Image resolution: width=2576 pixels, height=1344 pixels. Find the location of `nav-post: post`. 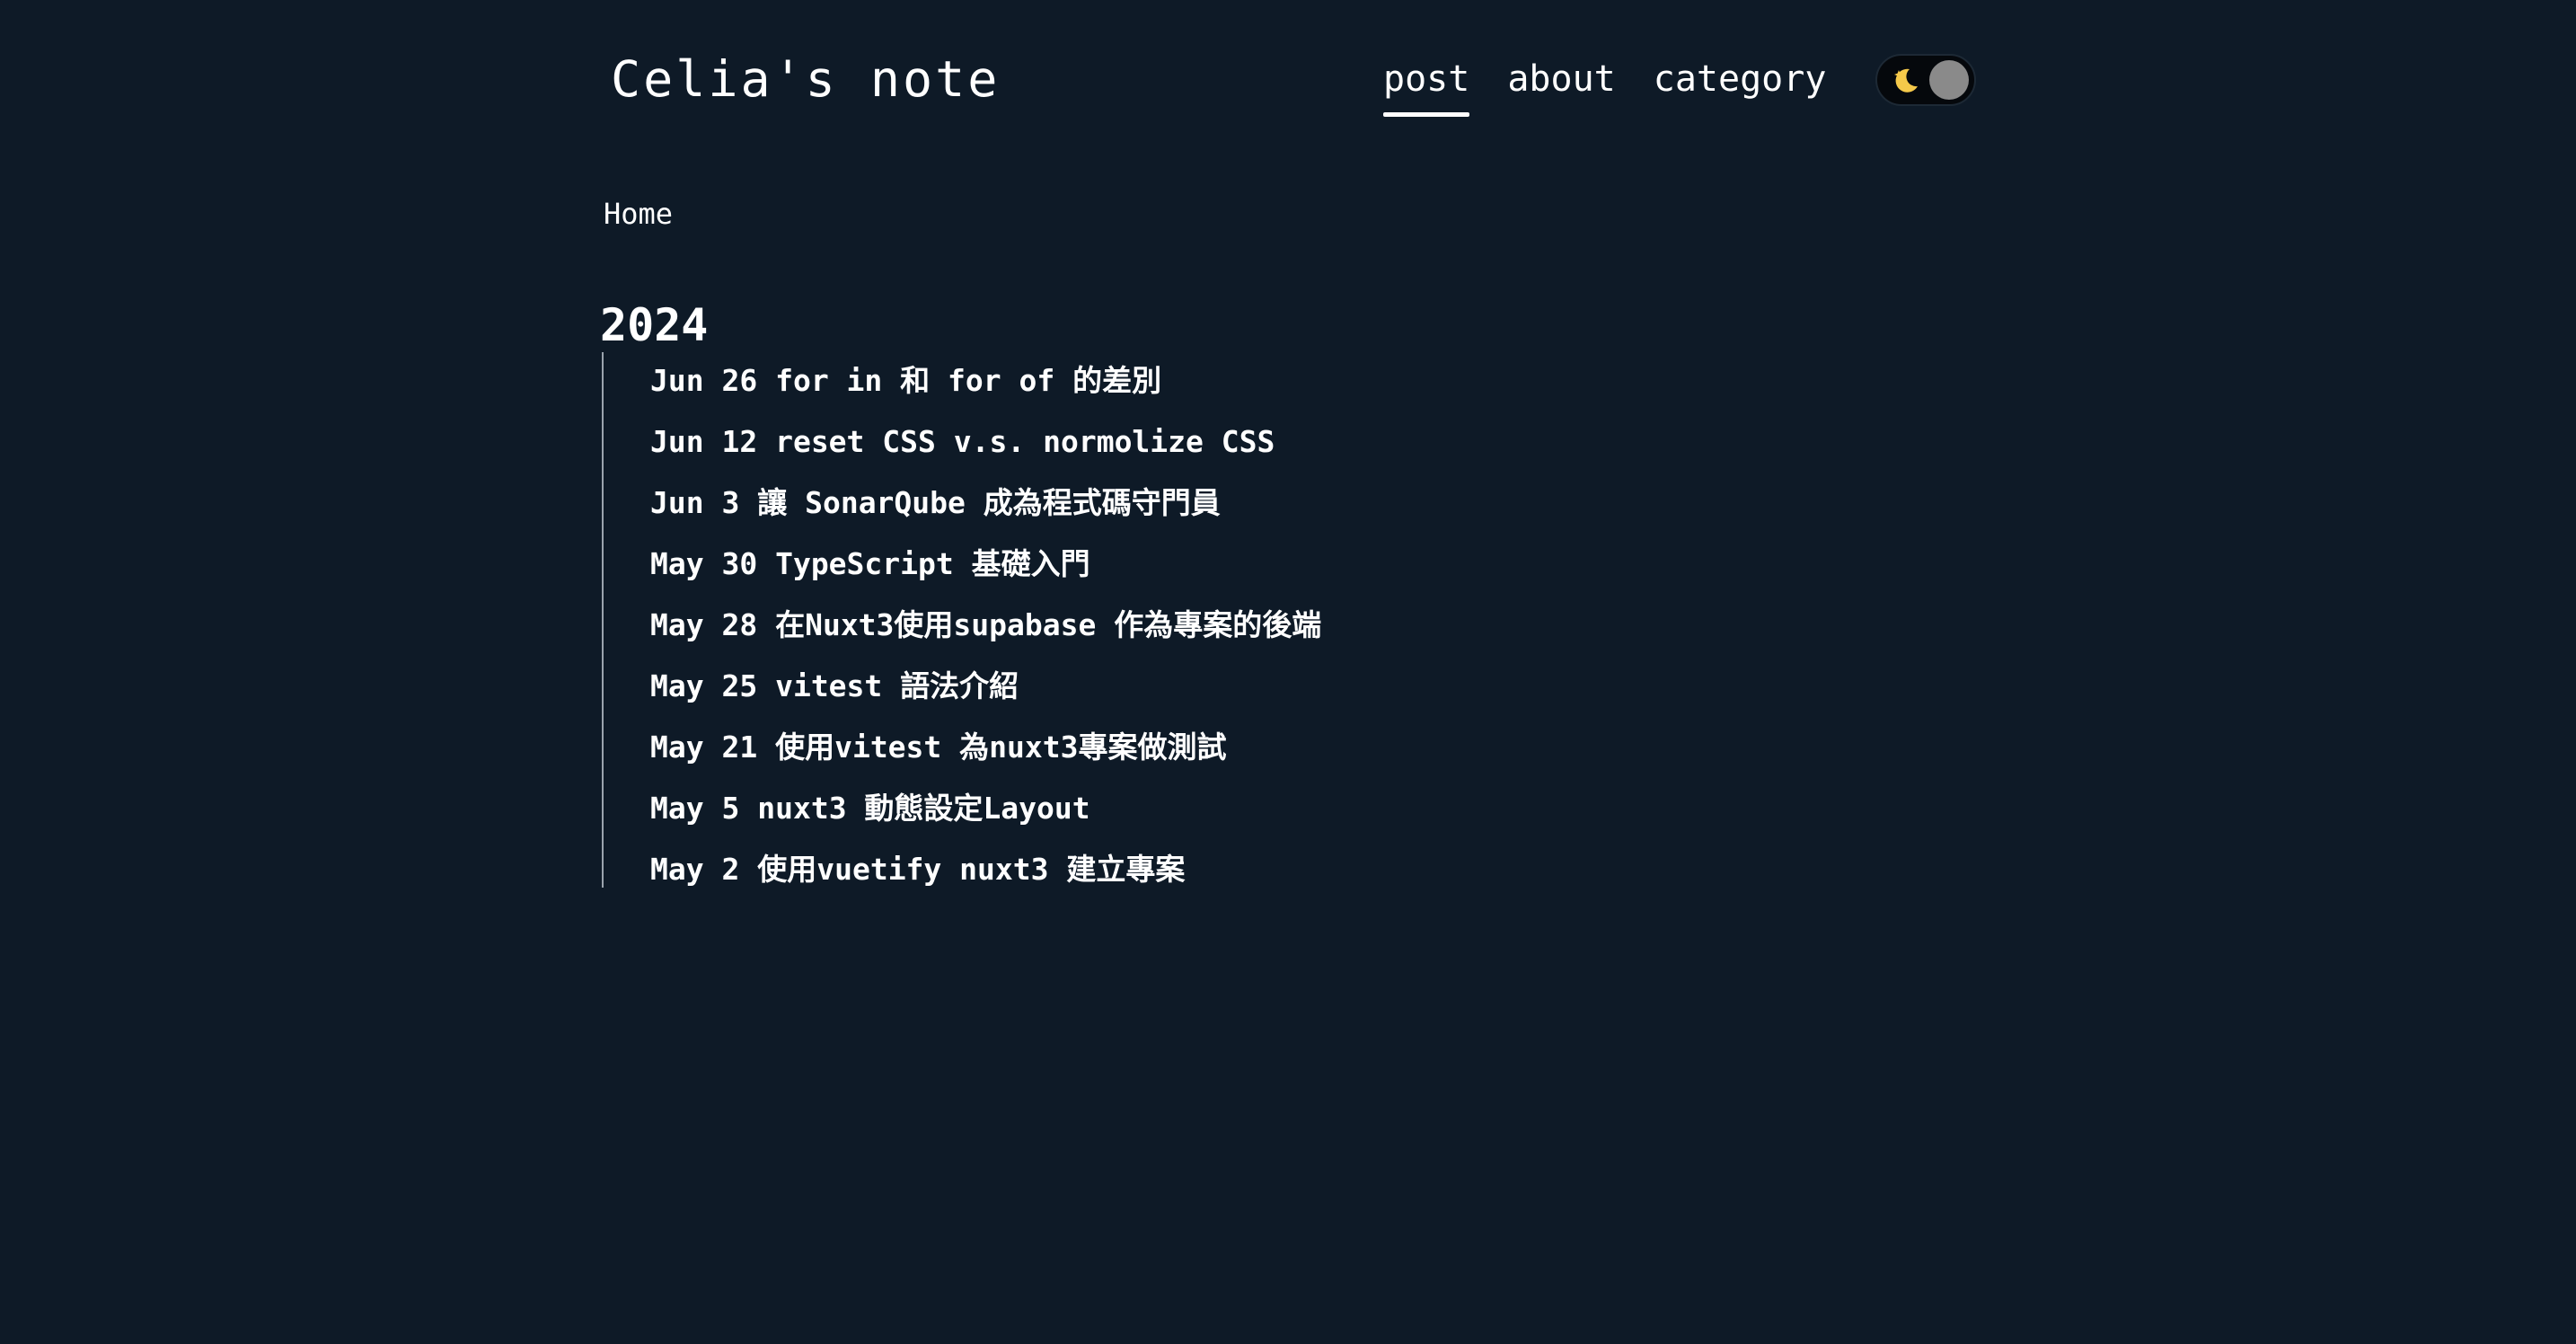

nav-post: post is located at coordinates (1426, 82).